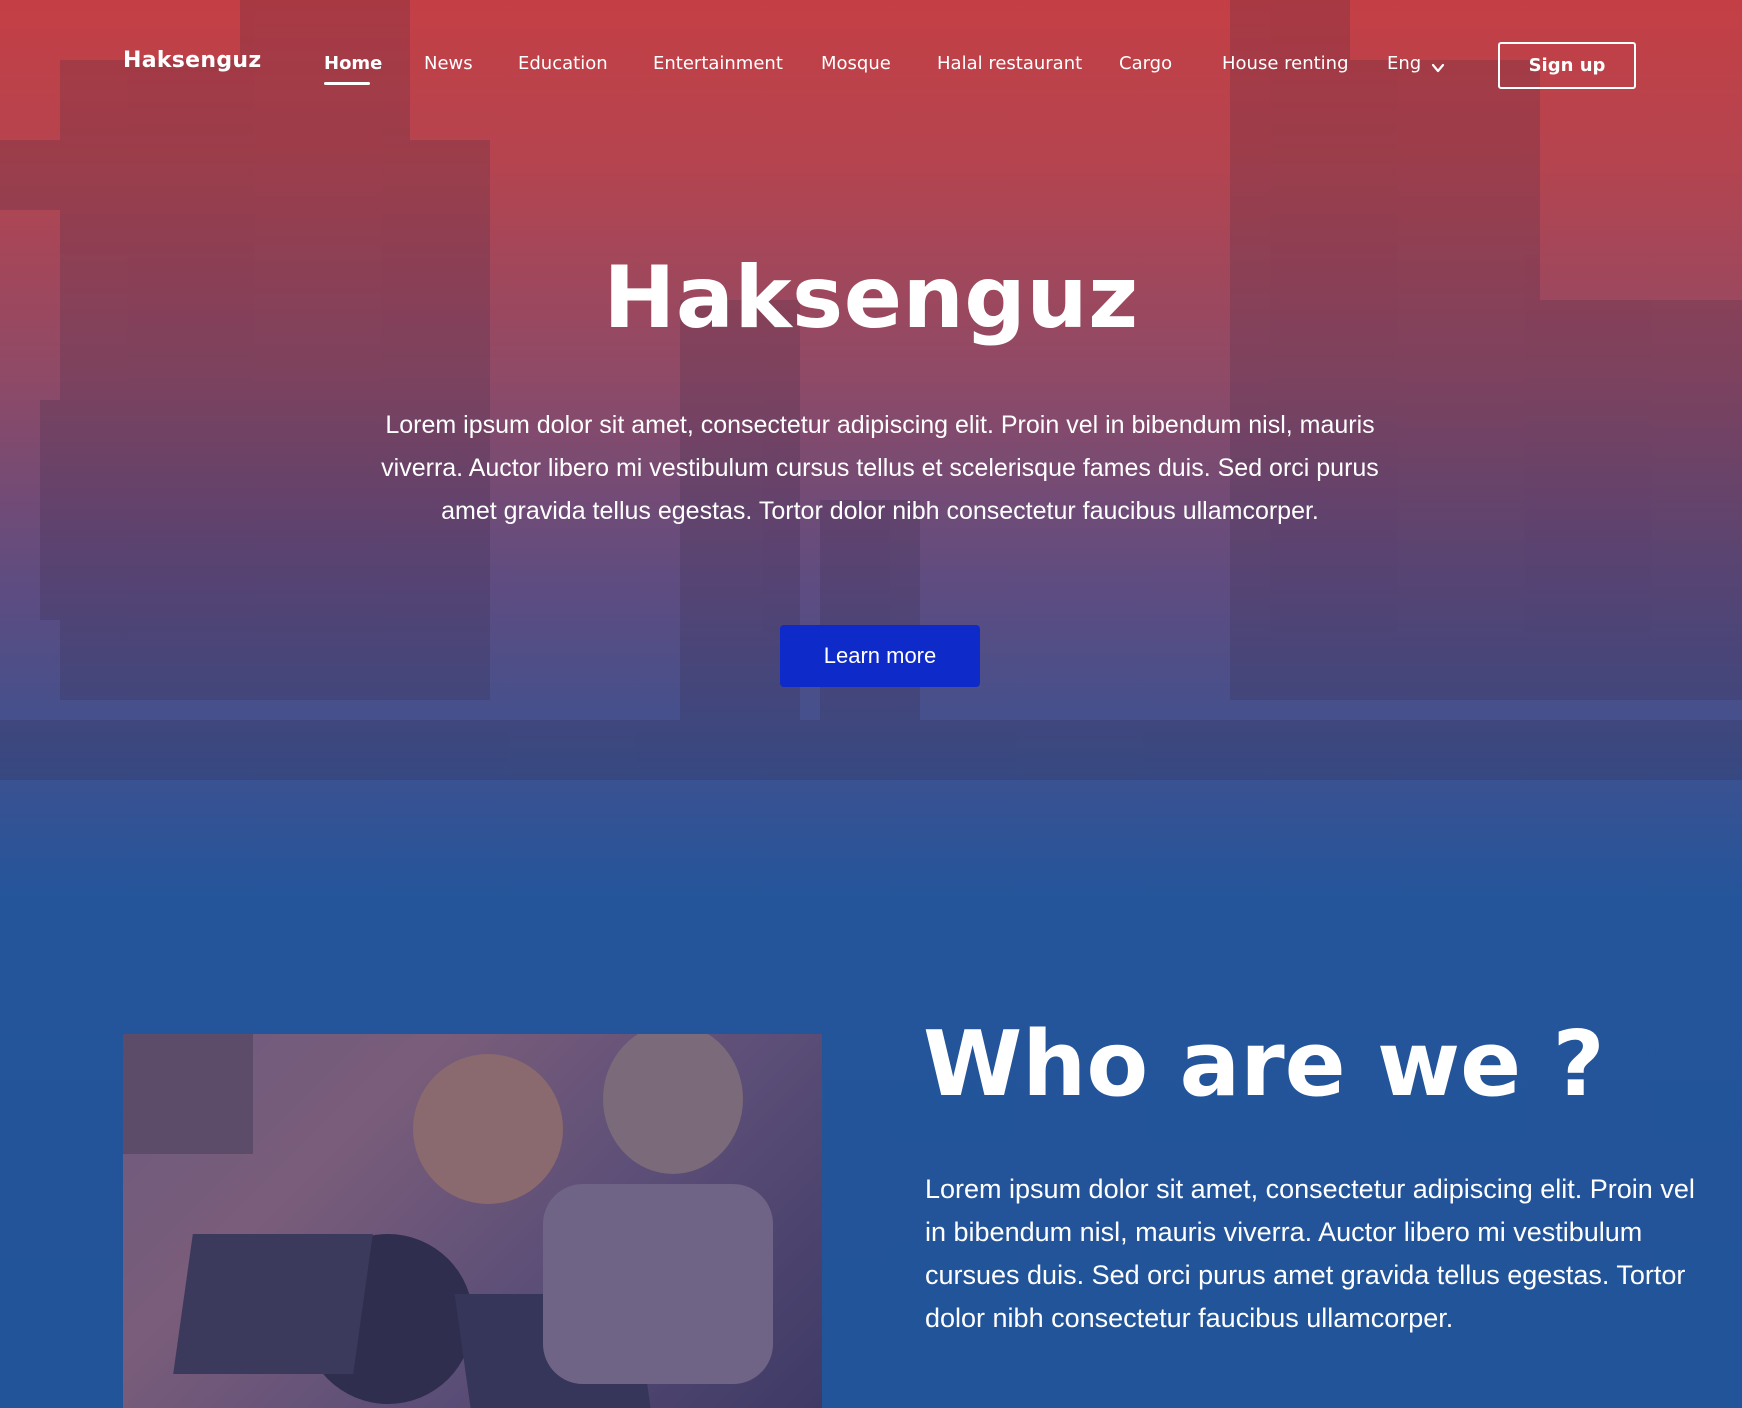 Image resolution: width=1742 pixels, height=1408 pixels. Describe the element at coordinates (1145, 63) in the screenshot. I see `nav-link-cargo: Cargo` at that location.